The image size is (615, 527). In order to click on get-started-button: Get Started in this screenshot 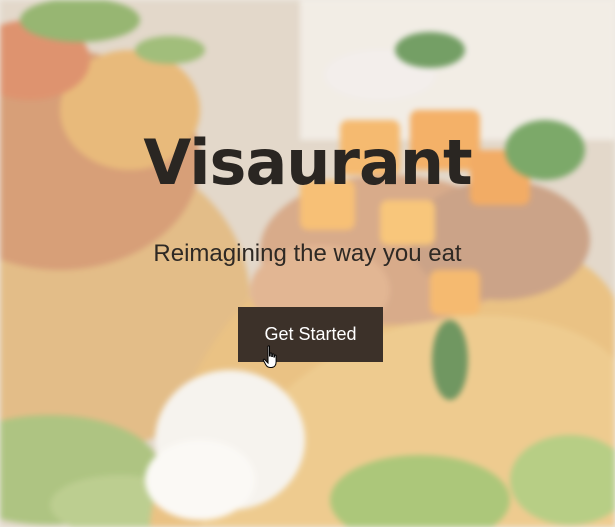, I will do `click(310, 334)`.